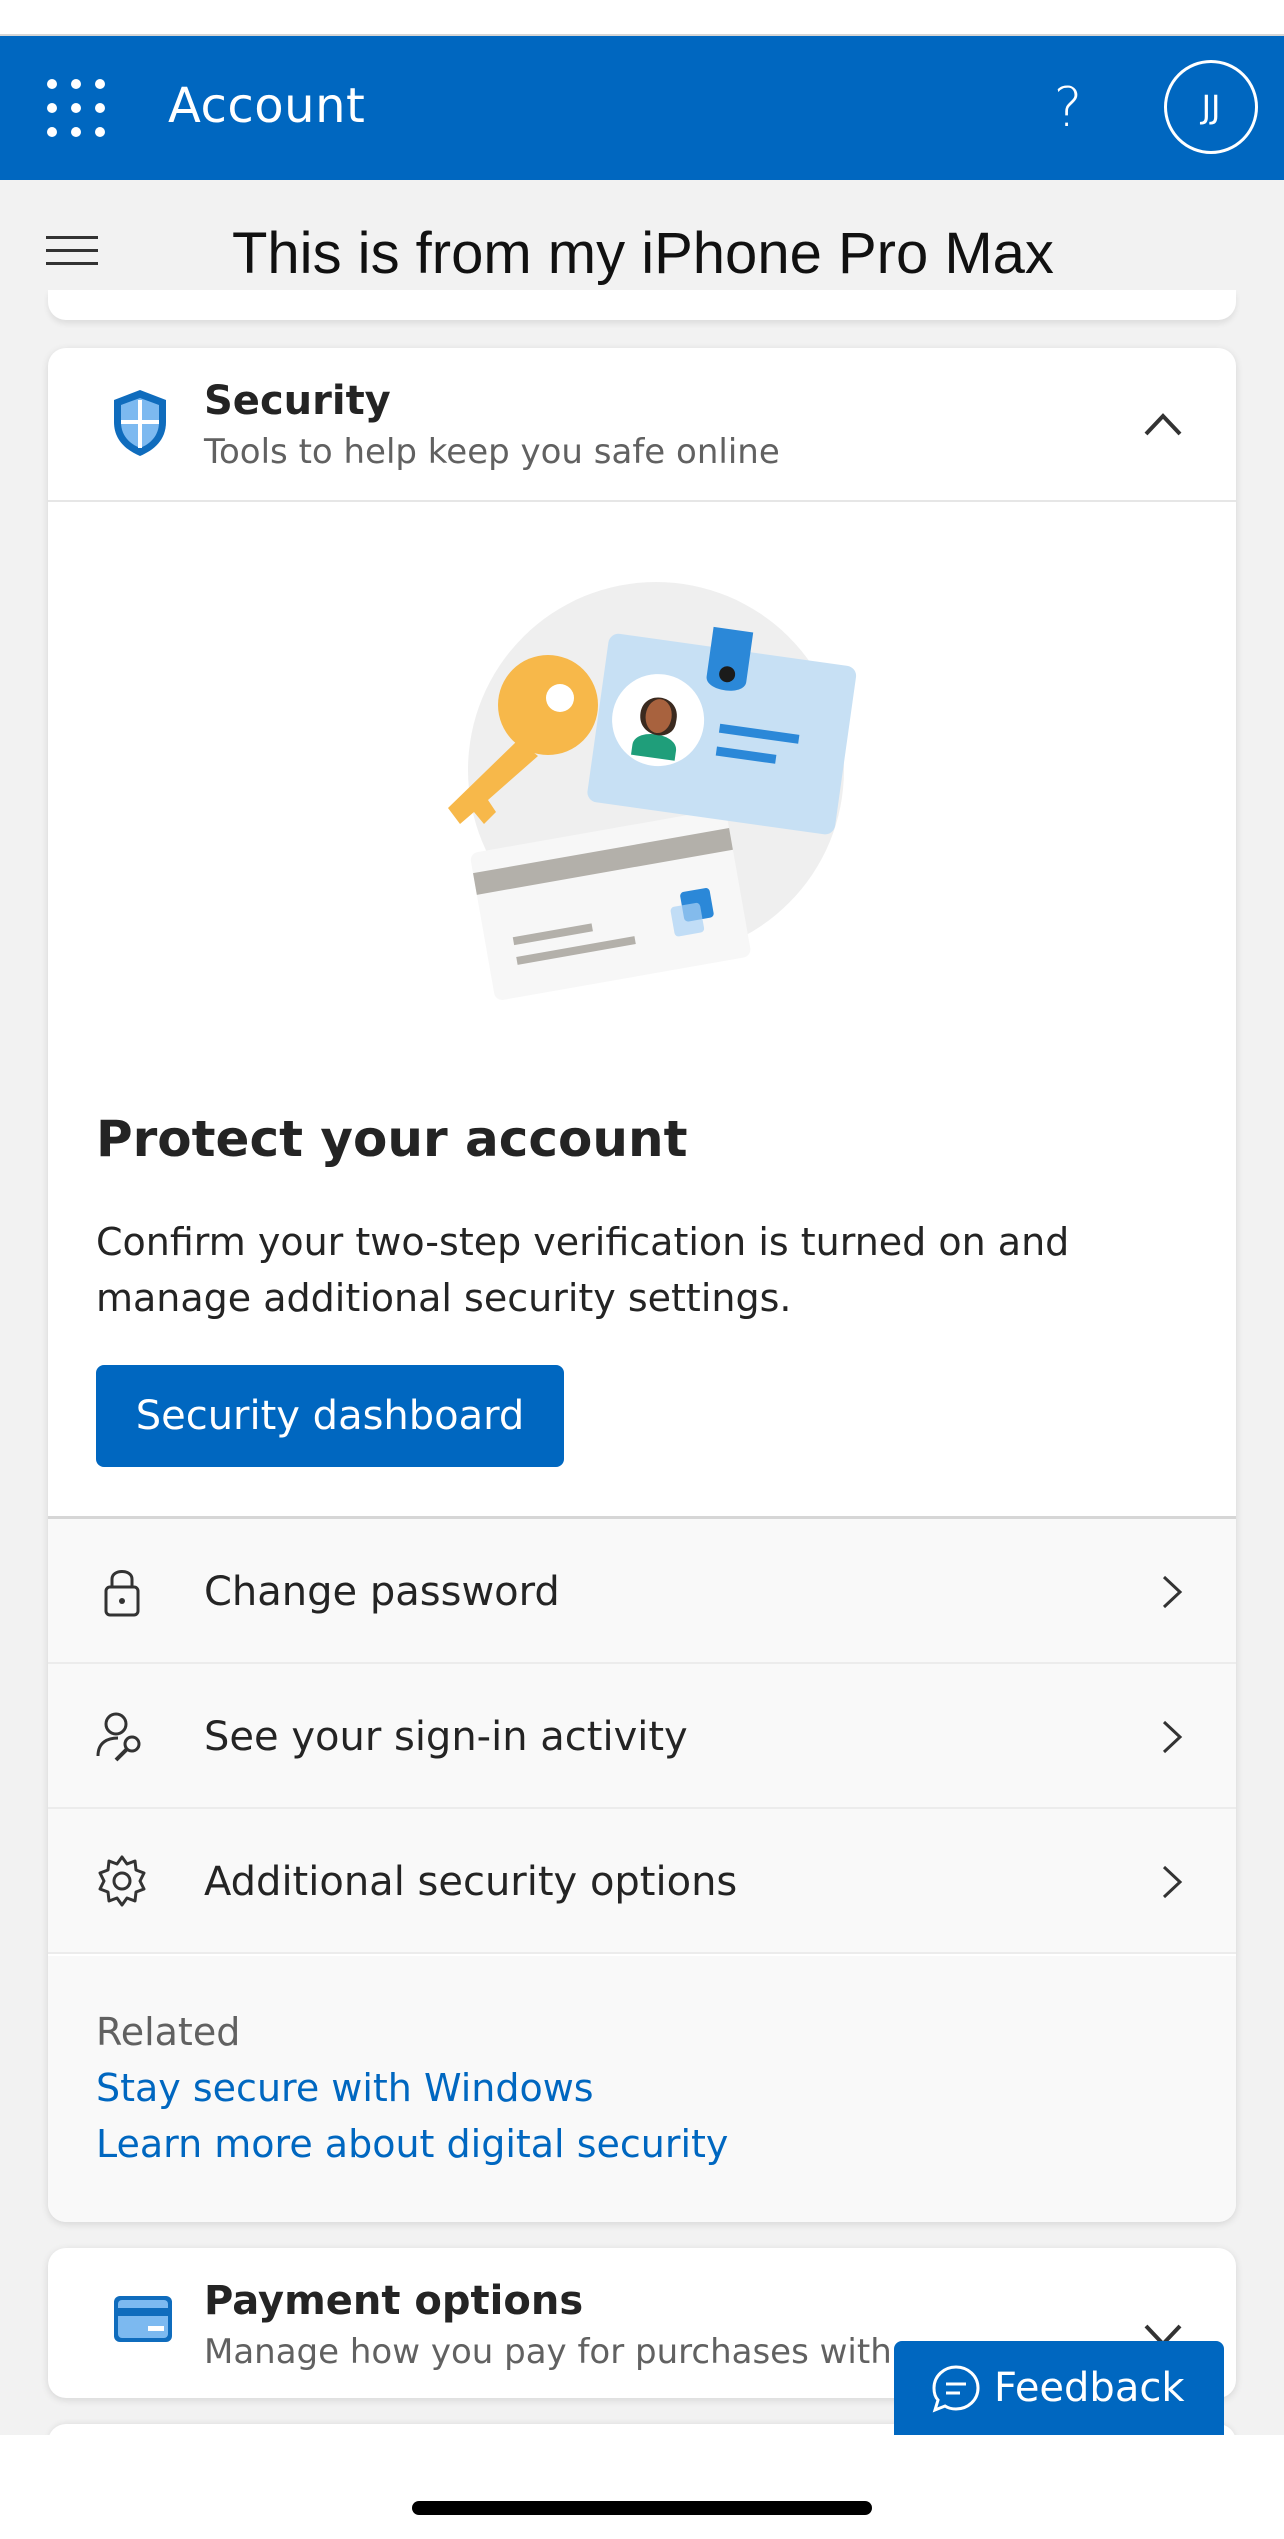 This screenshot has height=2539, width=1284. I want to click on digital-security-link: Learn more about digital security, so click(412, 2144).